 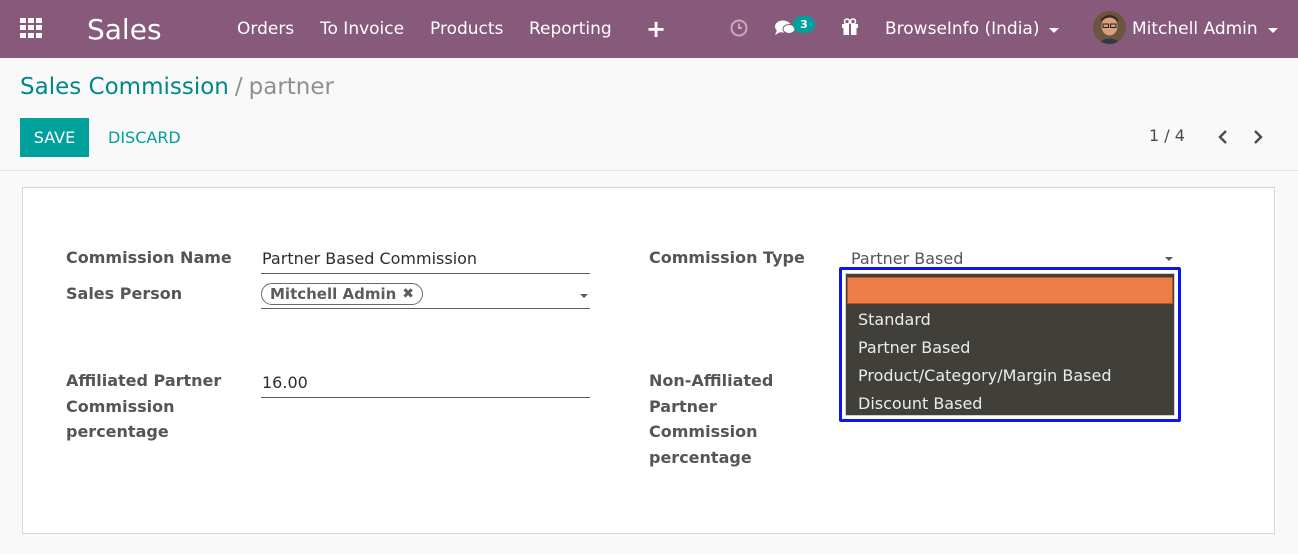 I want to click on chevron-right-icon, so click(x=1258, y=137).